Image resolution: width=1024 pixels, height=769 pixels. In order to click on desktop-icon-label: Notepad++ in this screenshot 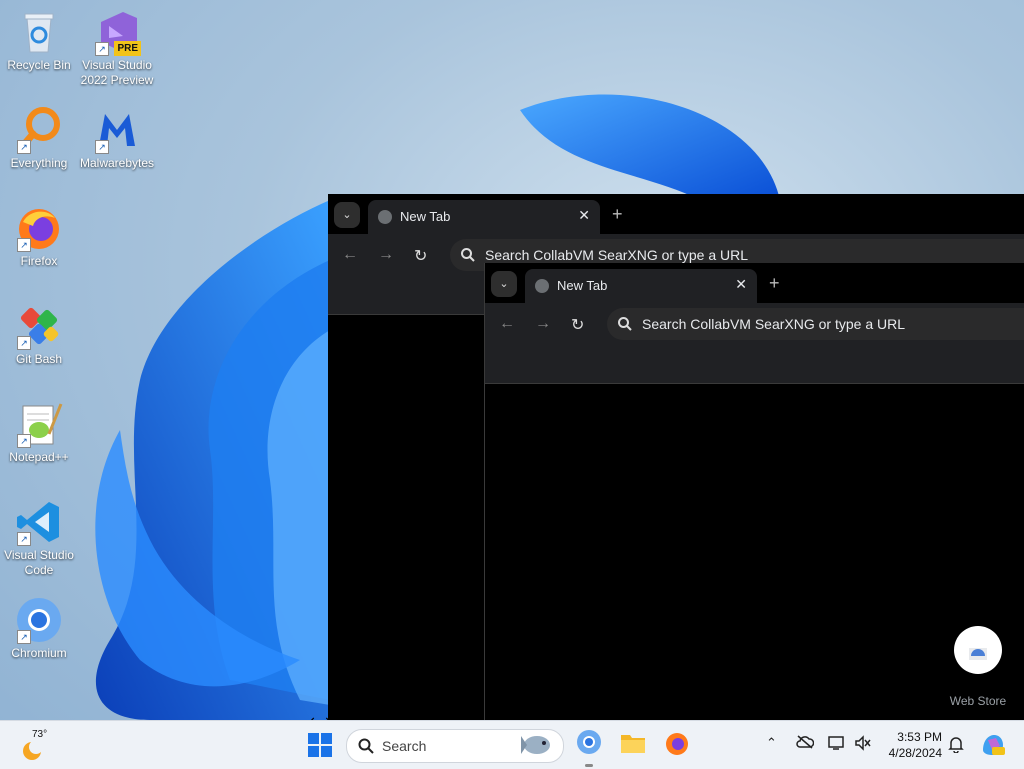, I will do `click(39, 457)`.